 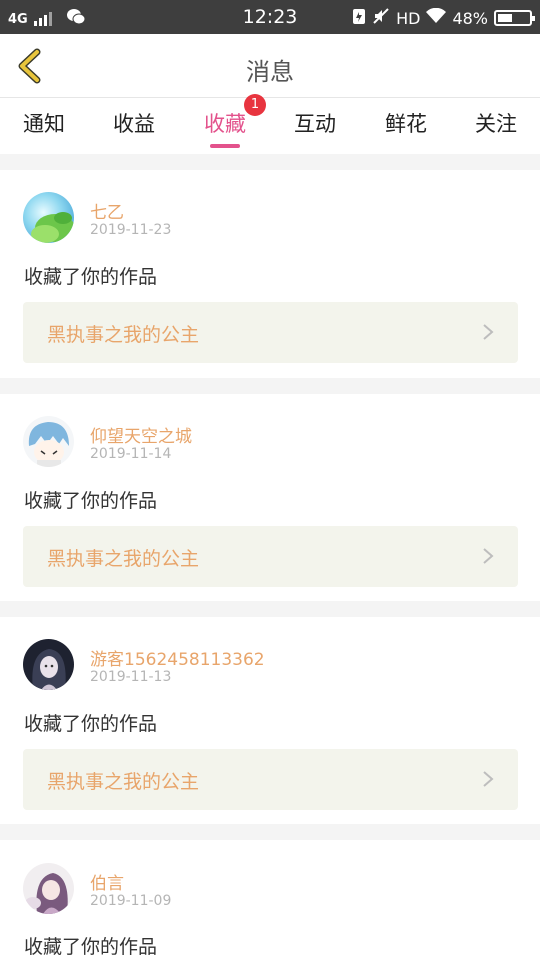 I want to click on active-tab-indicator, so click(x=225, y=146).